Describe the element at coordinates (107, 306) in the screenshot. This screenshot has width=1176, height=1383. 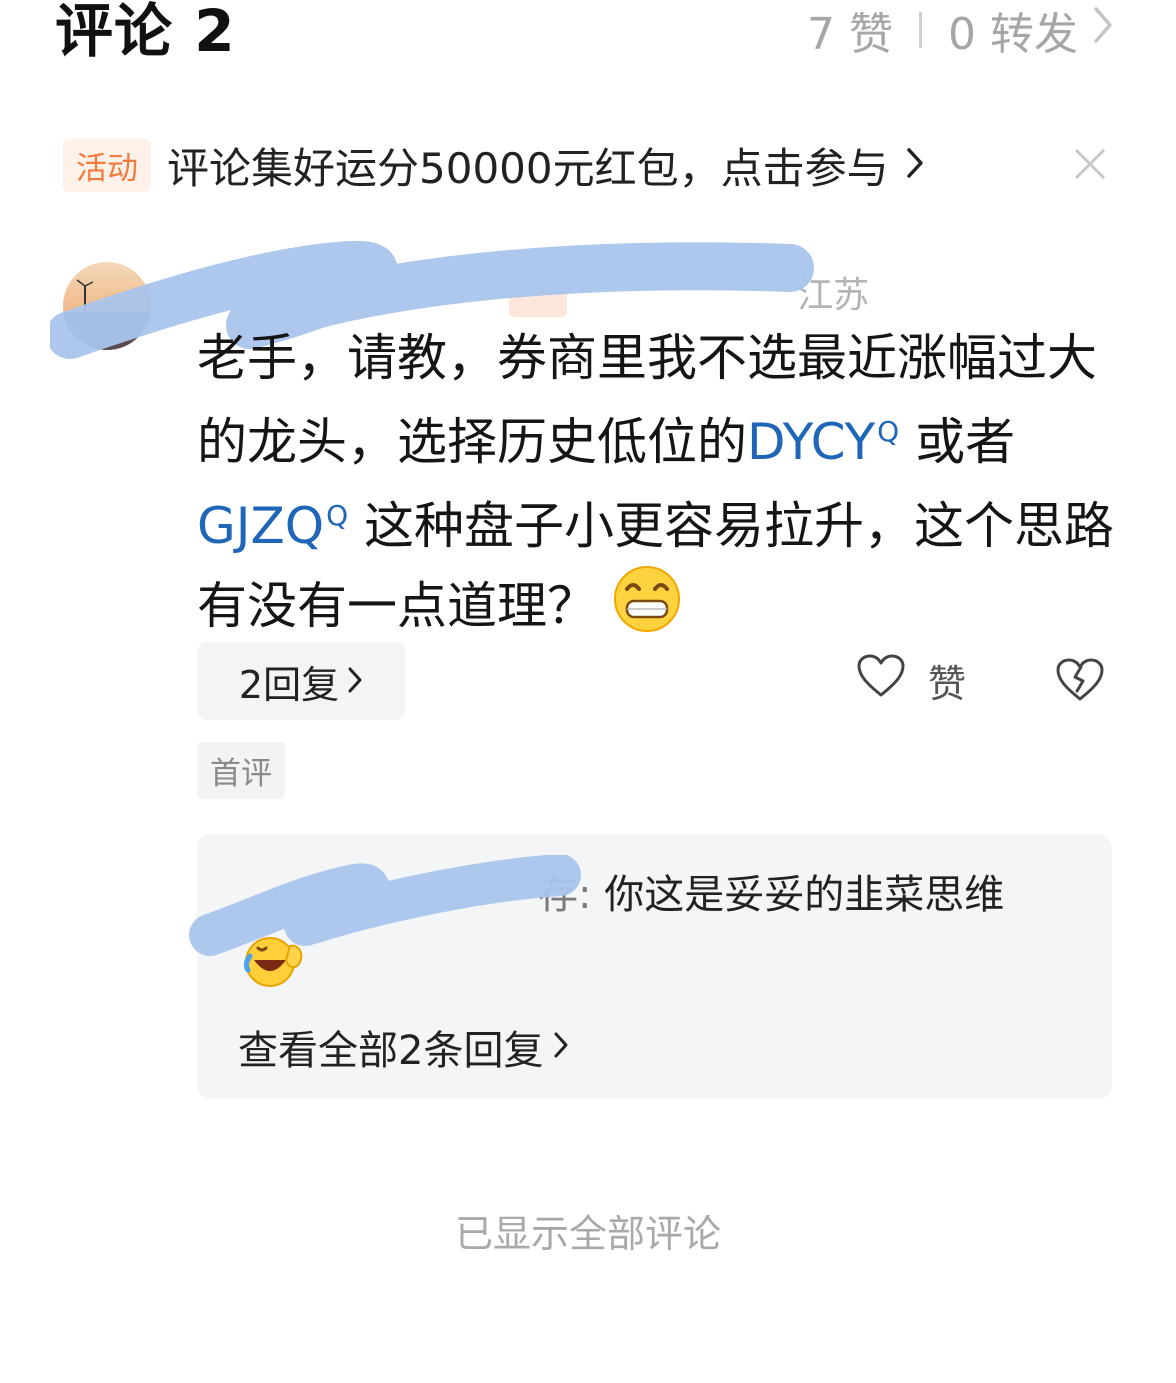
I see `avatar` at that location.